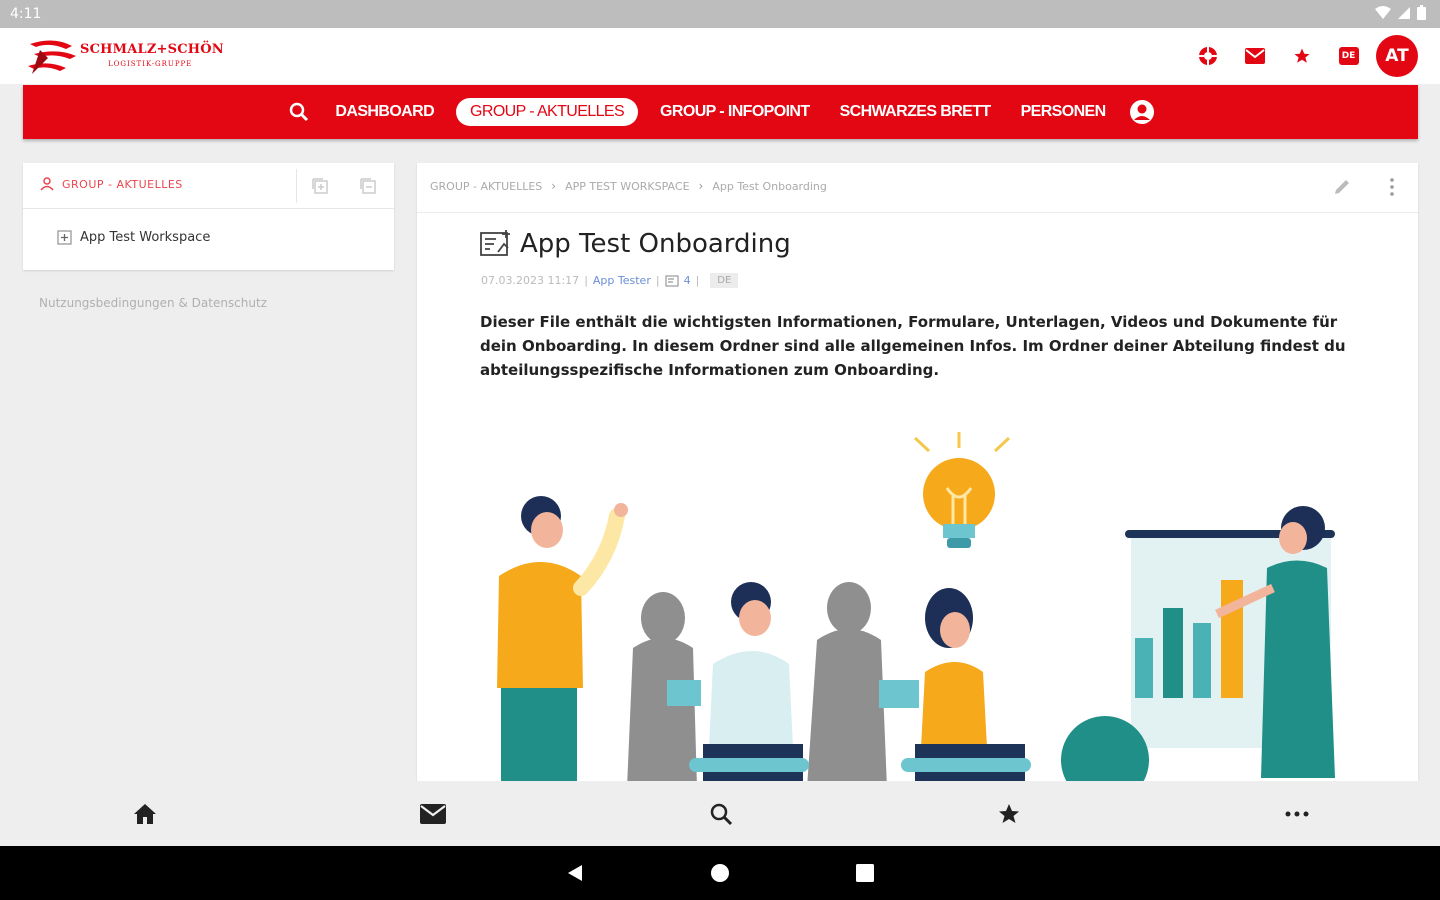 Image resolution: width=1440 pixels, height=900 pixels. What do you see at coordinates (208, 216) in the screenshot?
I see `folder-sidebar: GROUP - AKTUELLES App Test Workspace` at bounding box center [208, 216].